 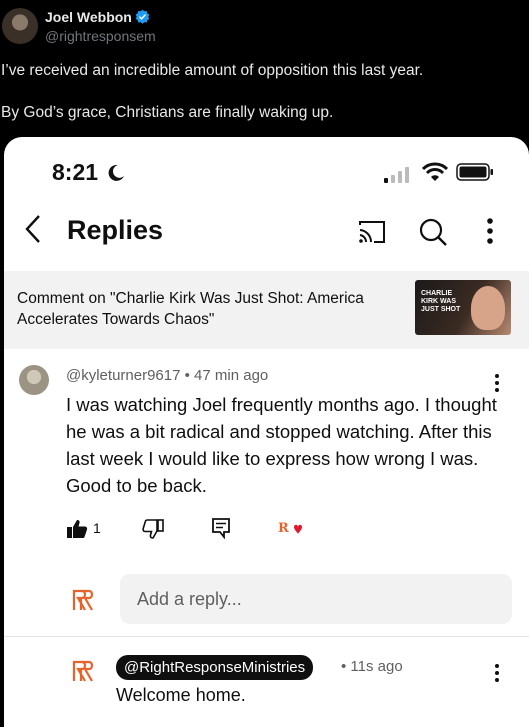 What do you see at coordinates (463, 307) in the screenshot?
I see `video-thumbnail: CHARLIE KIRK WAS JUST SHOT` at bounding box center [463, 307].